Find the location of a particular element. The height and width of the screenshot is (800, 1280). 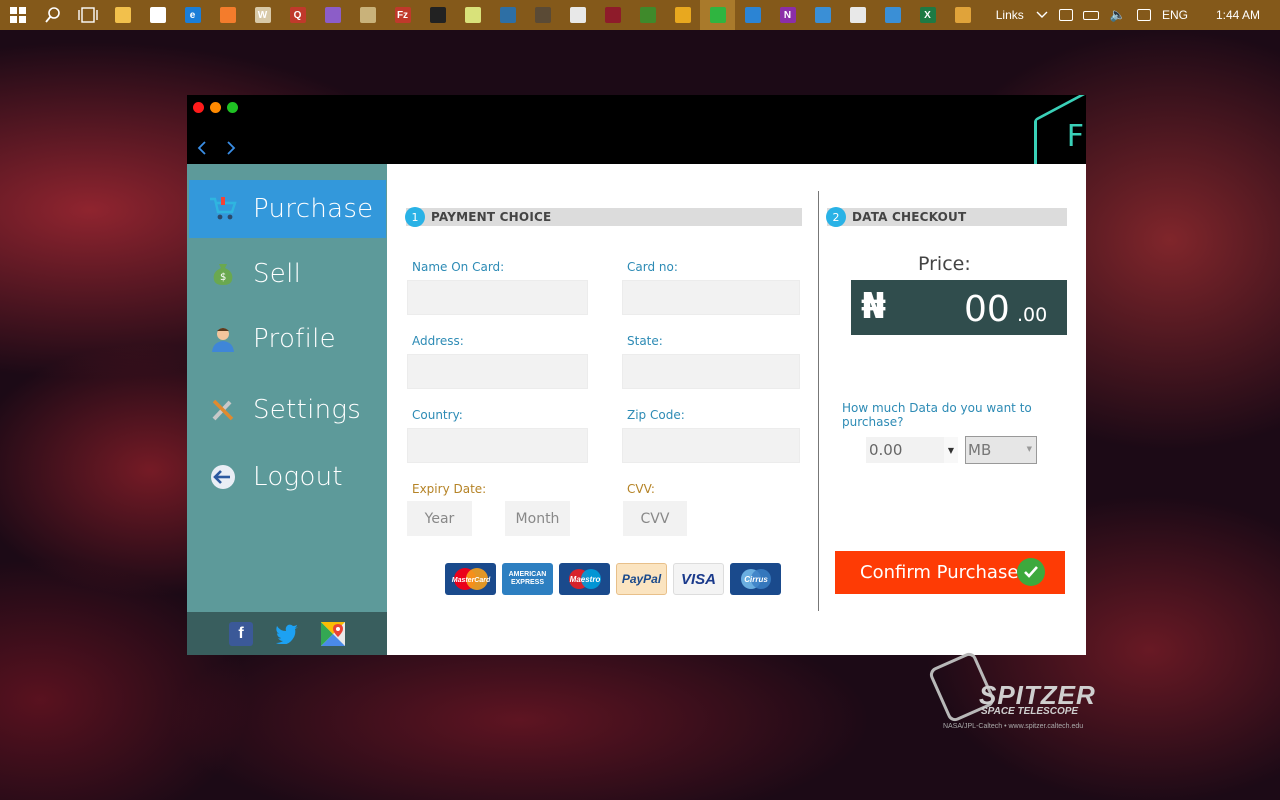

minimize-window-button is located at coordinates (215, 107).